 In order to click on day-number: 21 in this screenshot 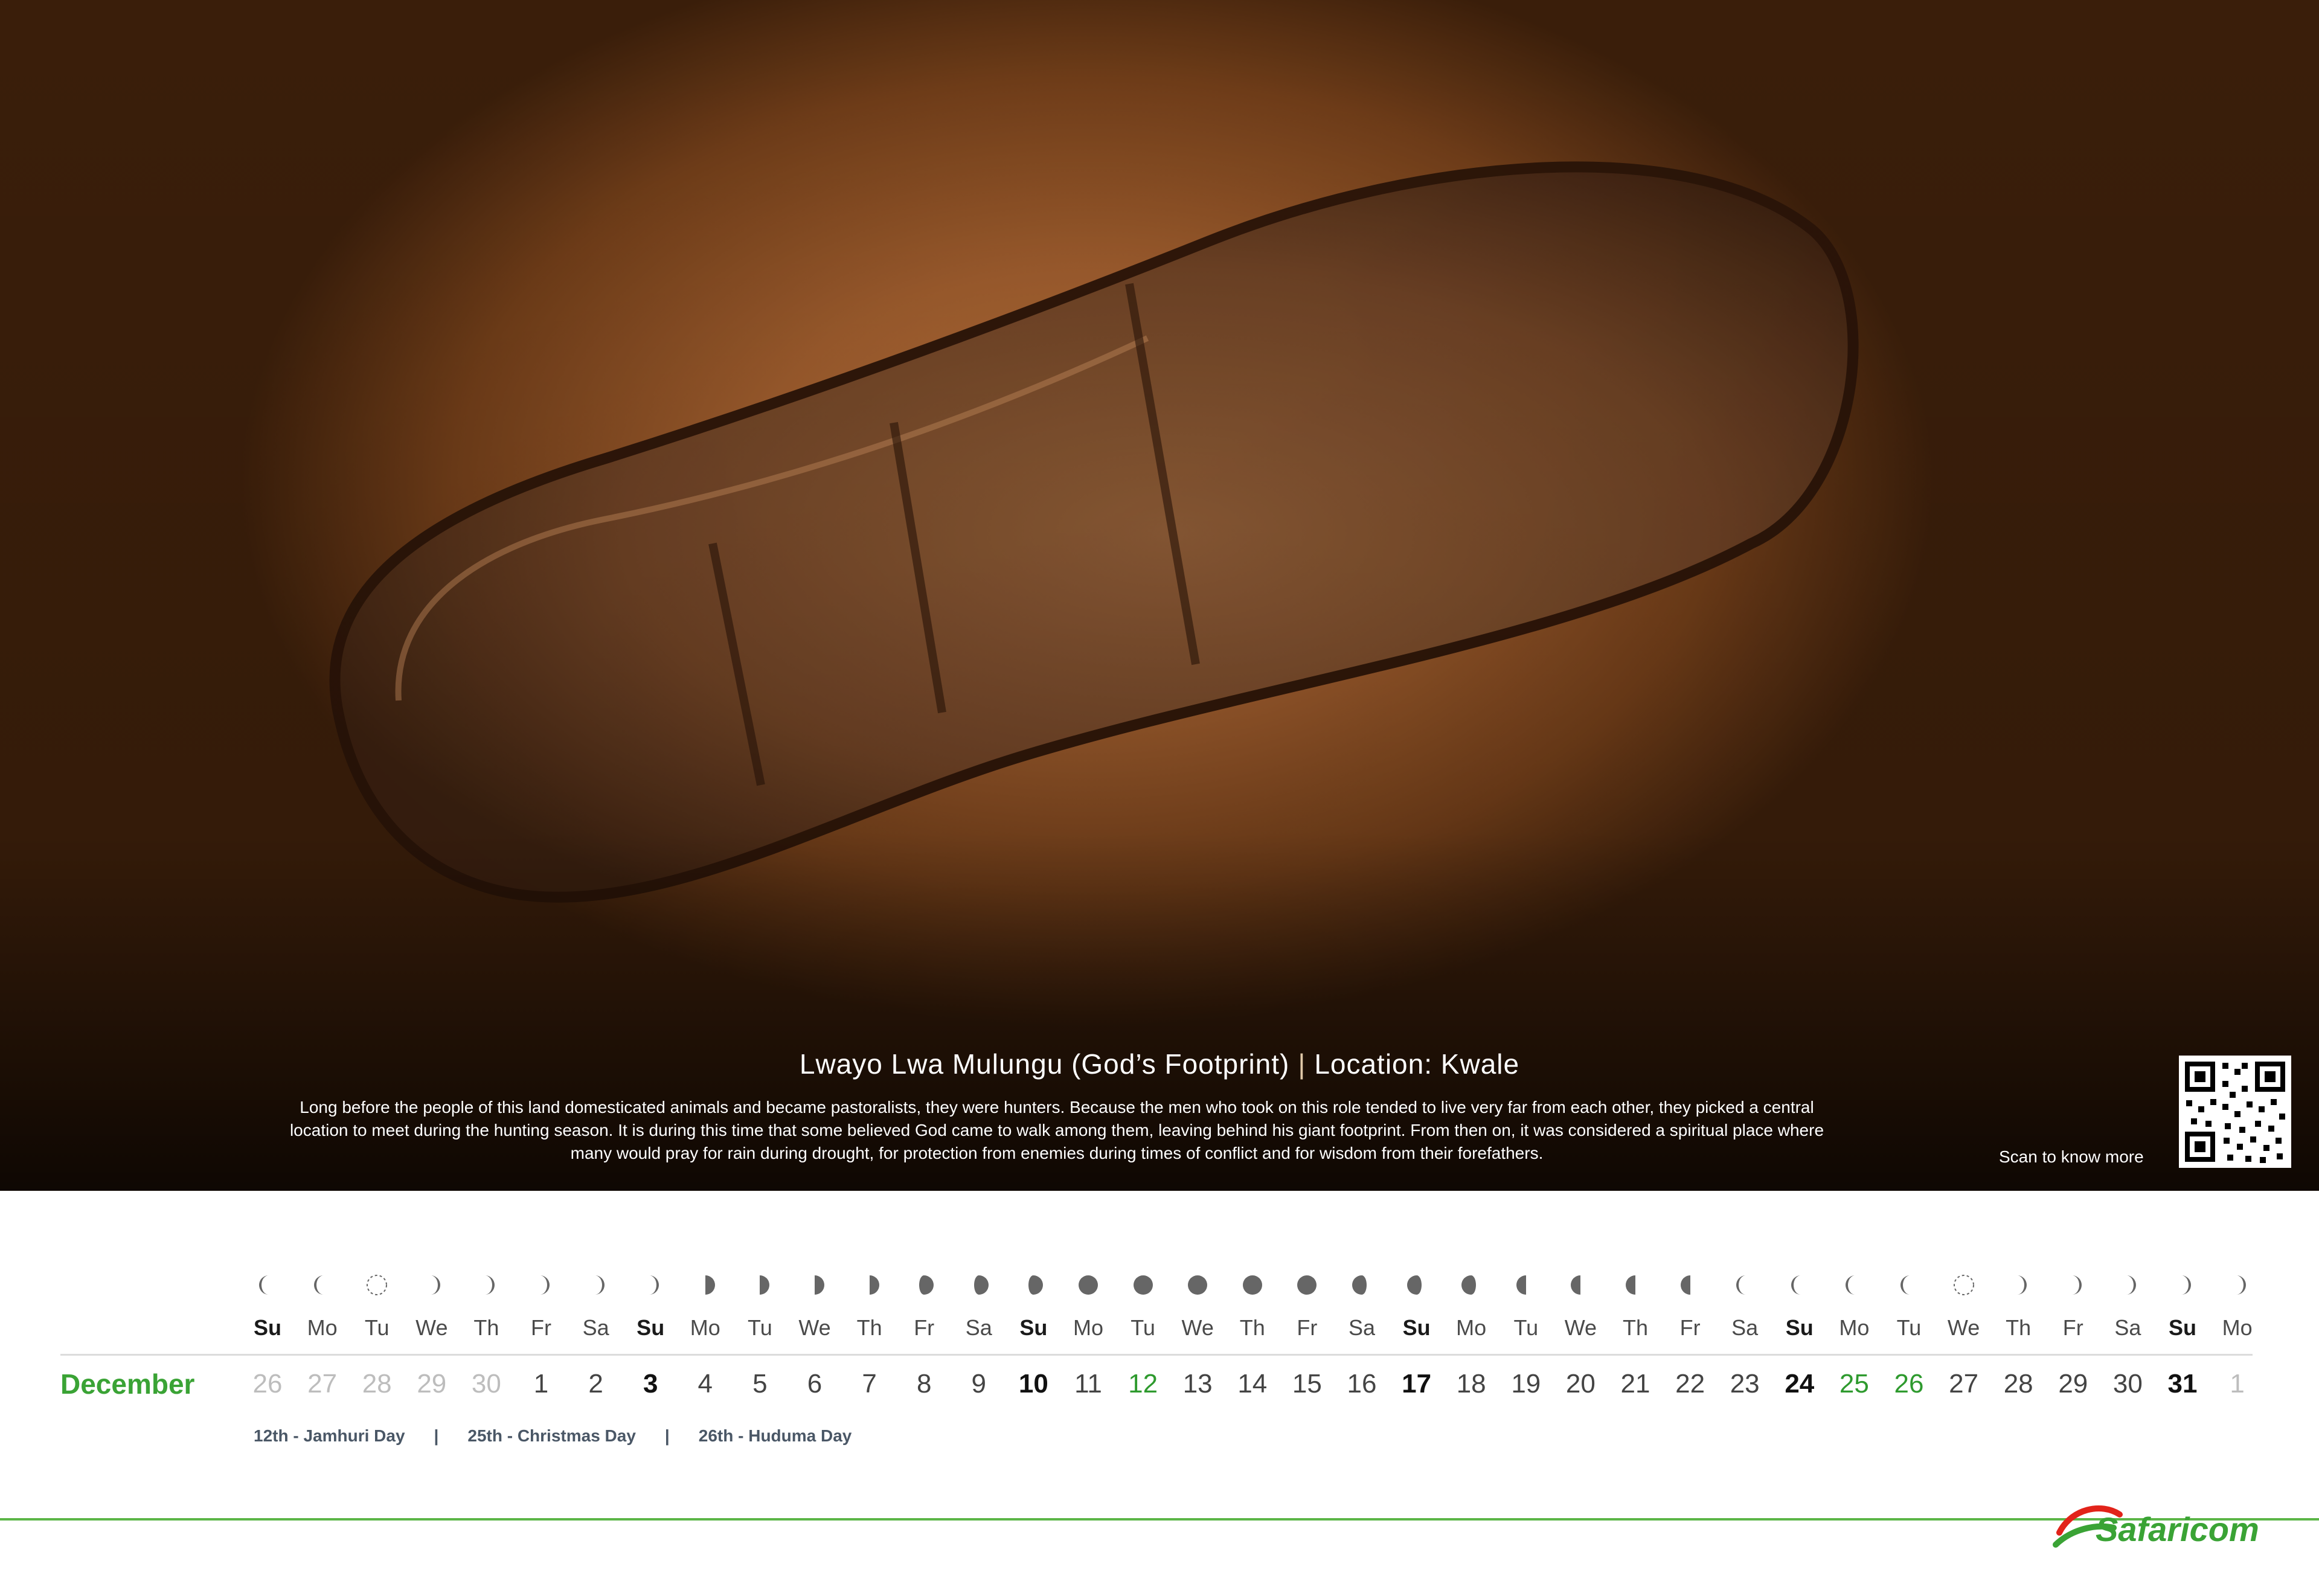, I will do `click(1635, 1384)`.